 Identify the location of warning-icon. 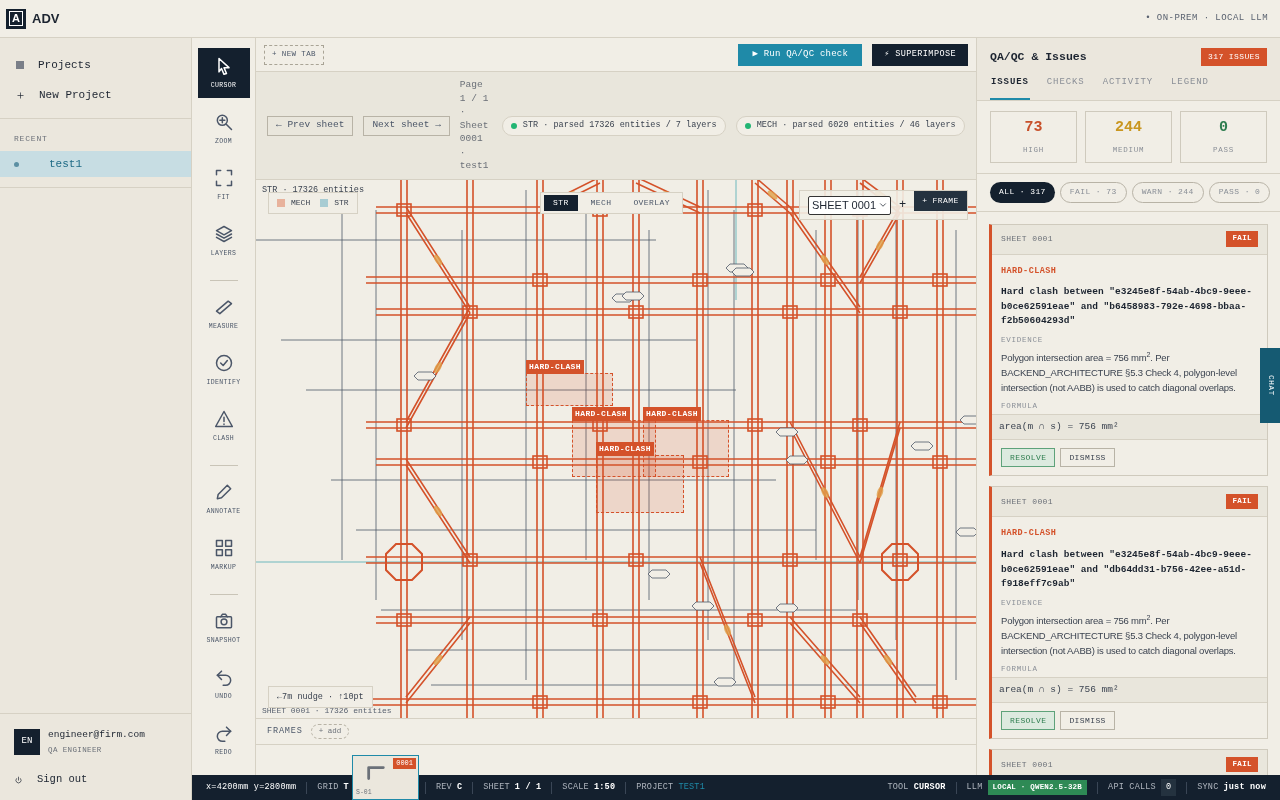
(223, 418).